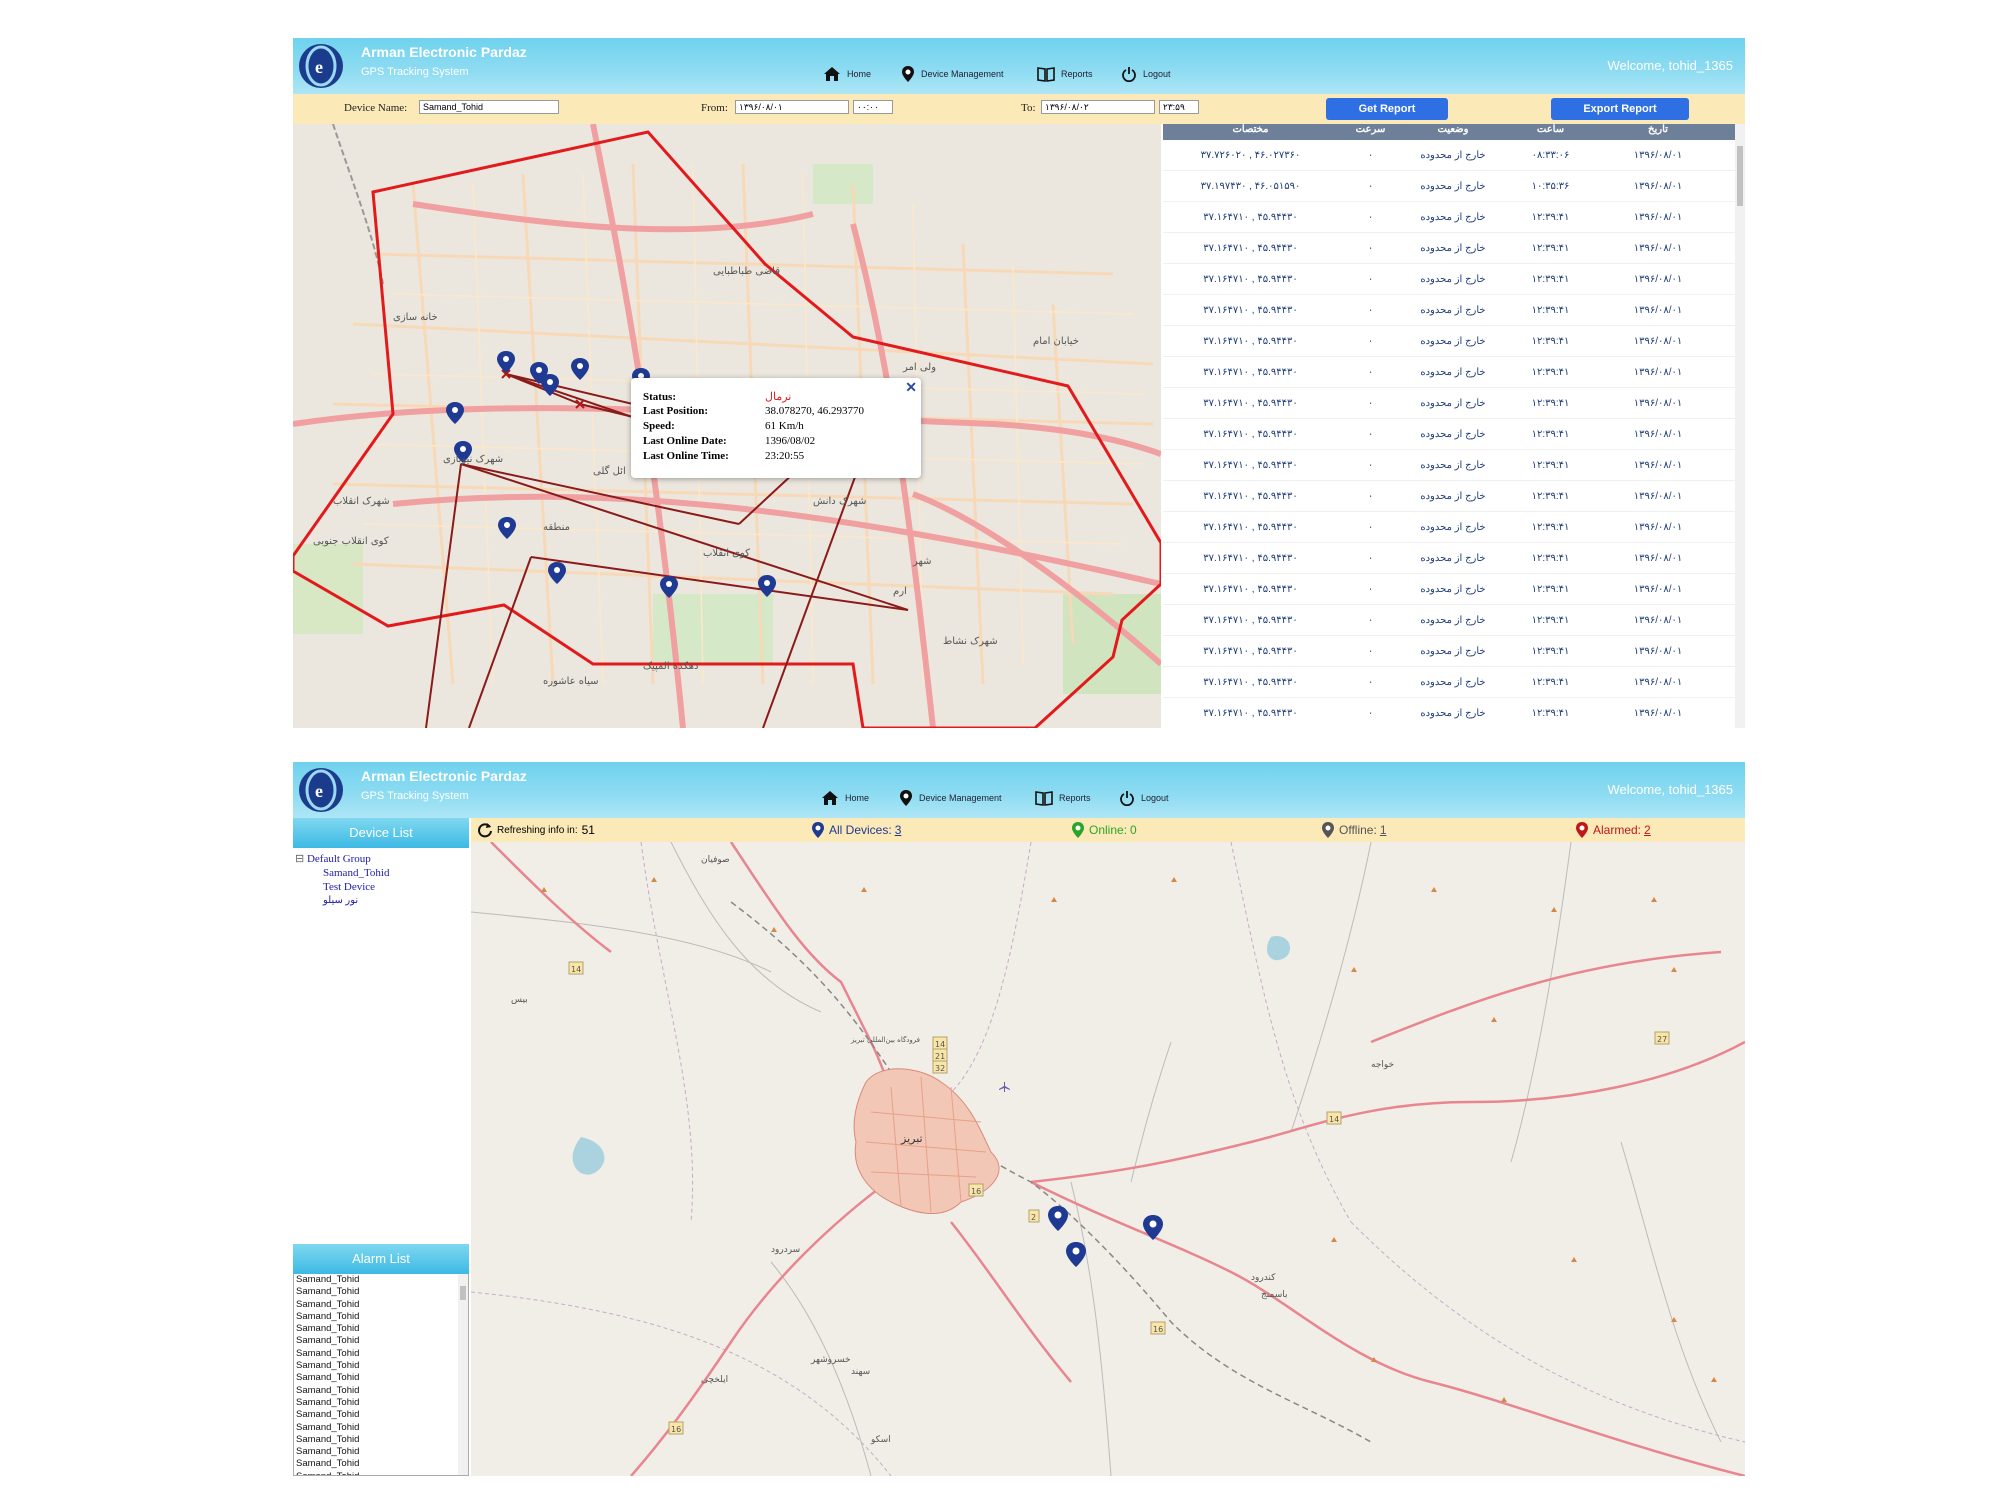 Image resolution: width=2000 pixels, height=1500 pixels. Describe the element at coordinates (1044, 798) in the screenshot. I see `book-icon` at that location.